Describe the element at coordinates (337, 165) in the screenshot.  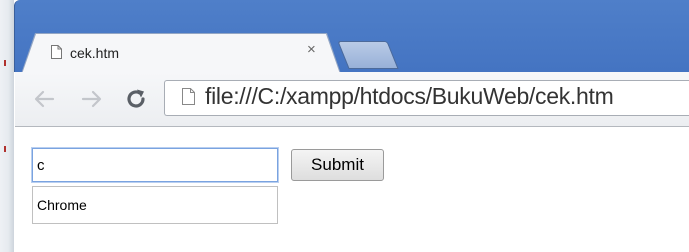
I see `submit-button: Submit` at that location.